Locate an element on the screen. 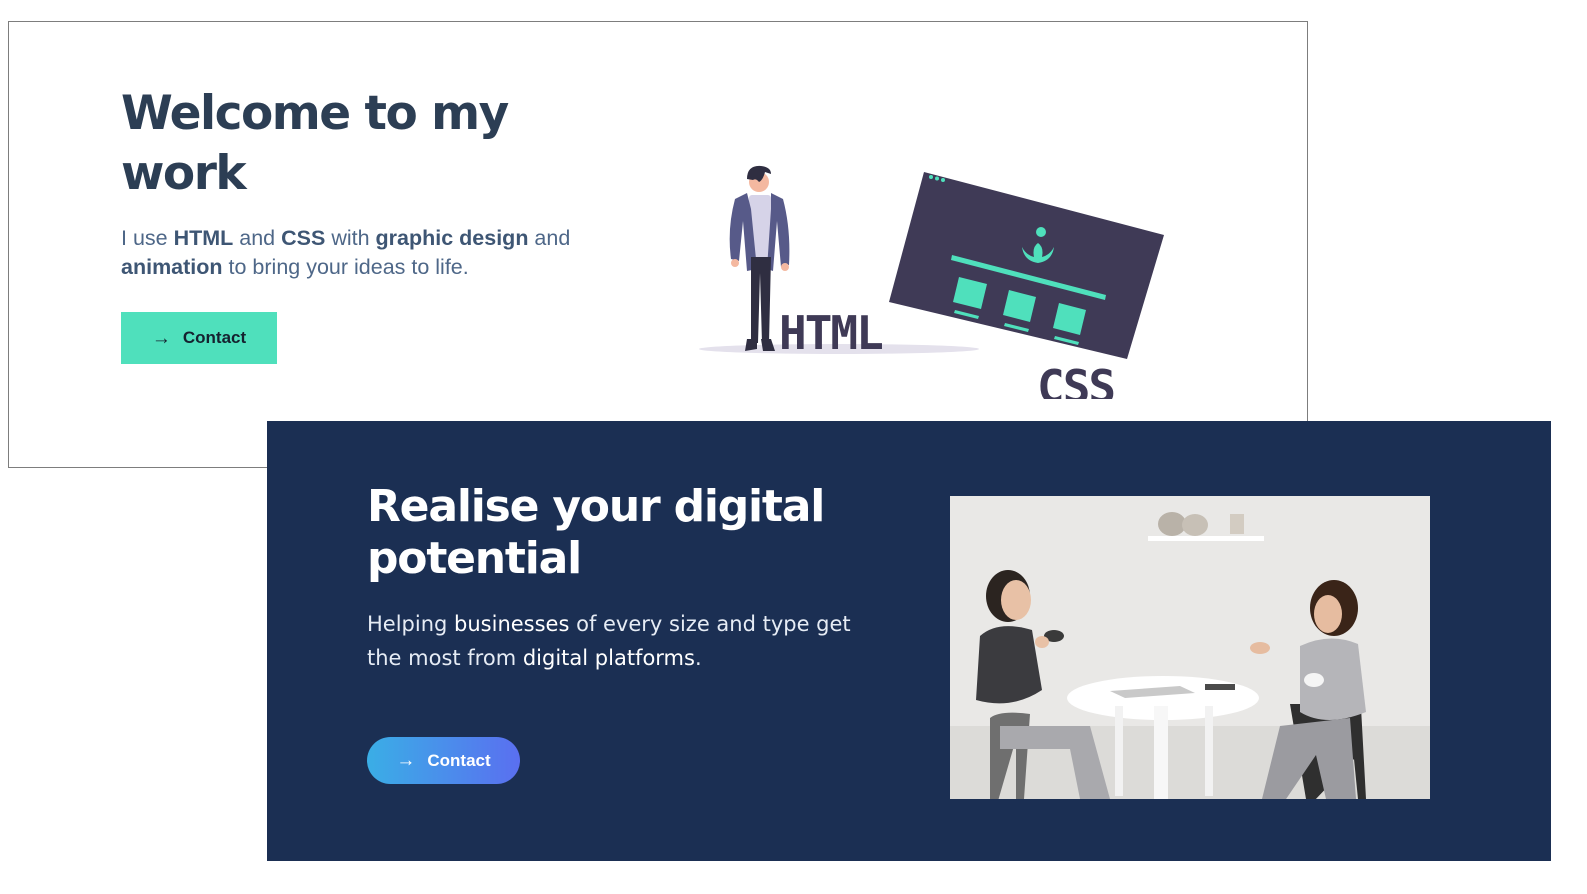 The width and height of the screenshot is (1587, 894). desc-text: to bring your ideas to life. is located at coordinates (345, 267).